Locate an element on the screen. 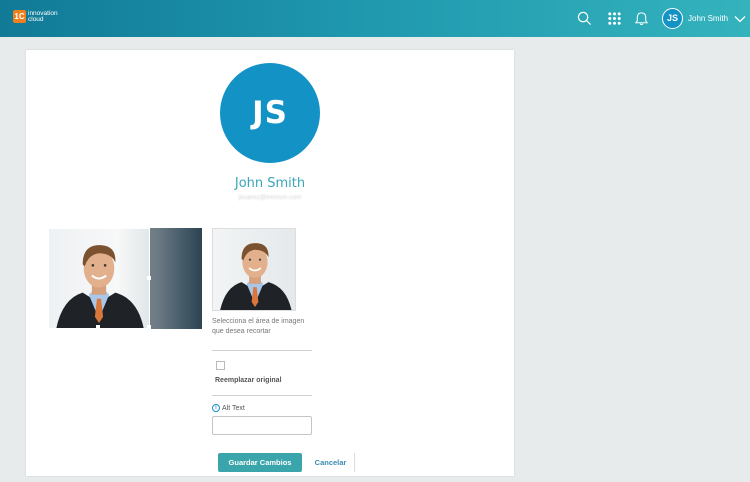 This screenshot has width=750, height=482. brand-logo-text: innovation cloud is located at coordinates (43, 16).